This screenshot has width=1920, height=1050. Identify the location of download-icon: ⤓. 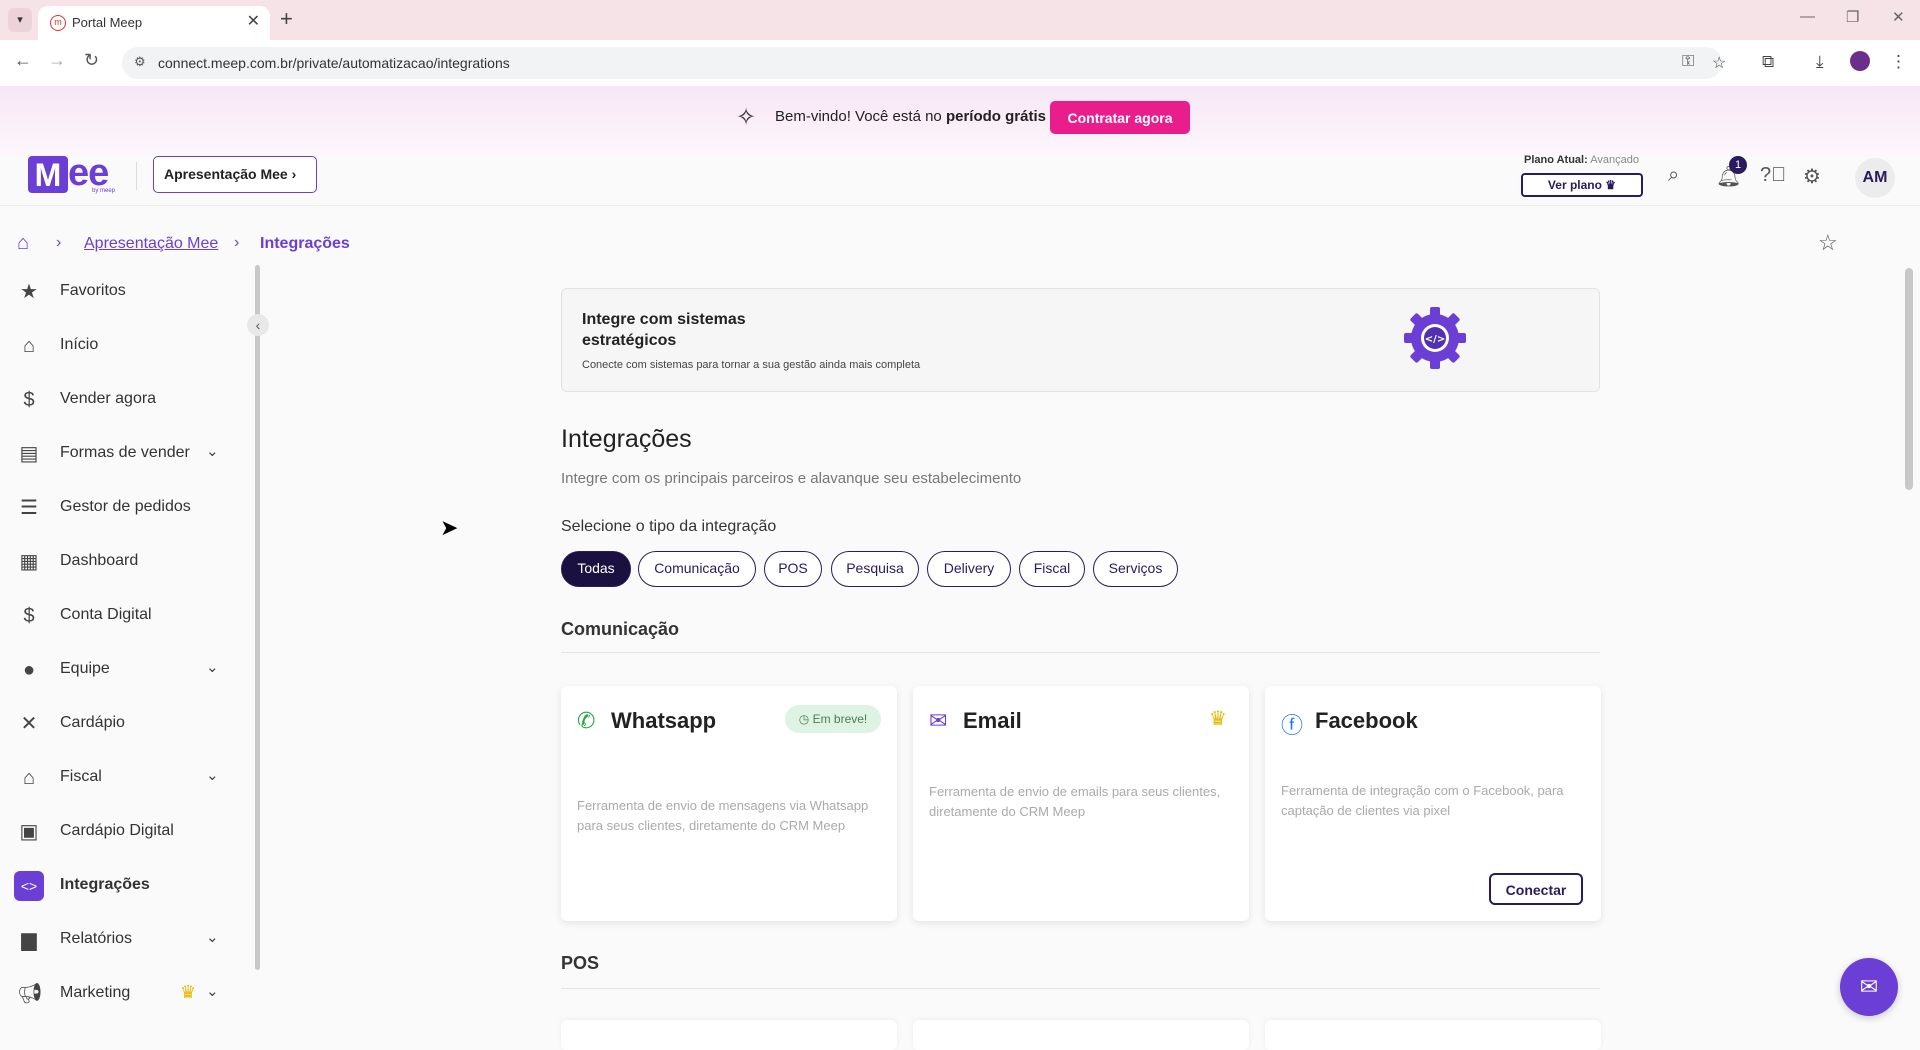
(1820, 62).